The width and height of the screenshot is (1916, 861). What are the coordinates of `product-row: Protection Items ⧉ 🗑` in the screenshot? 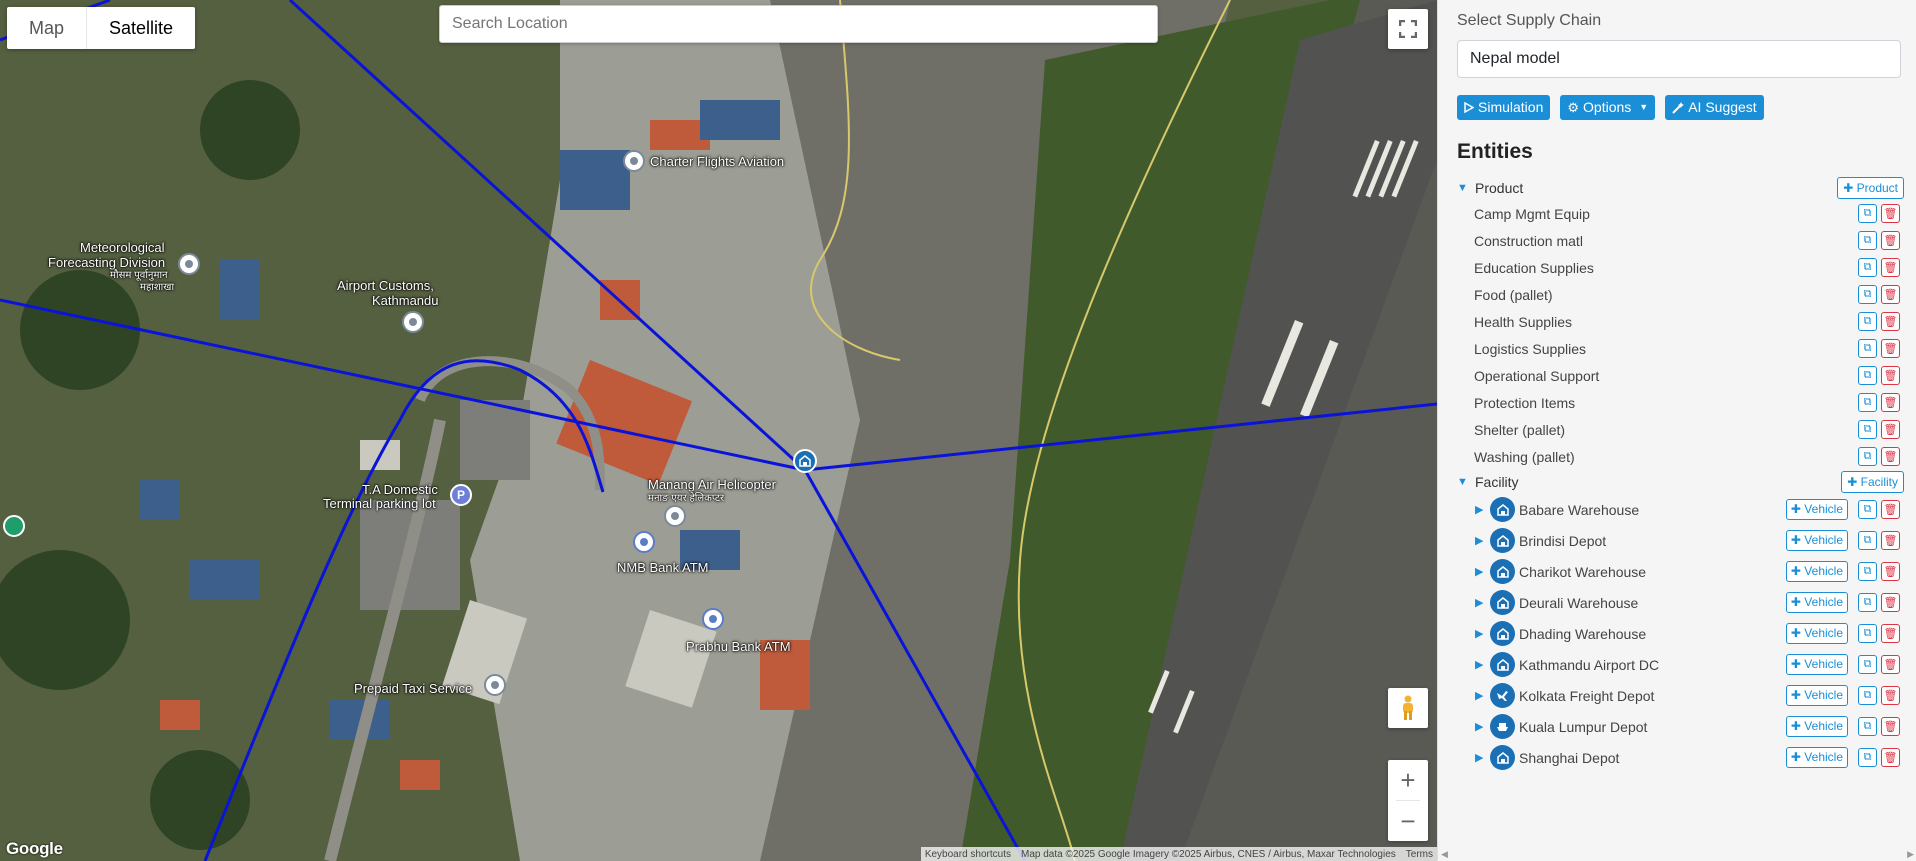 It's located at (1681, 402).